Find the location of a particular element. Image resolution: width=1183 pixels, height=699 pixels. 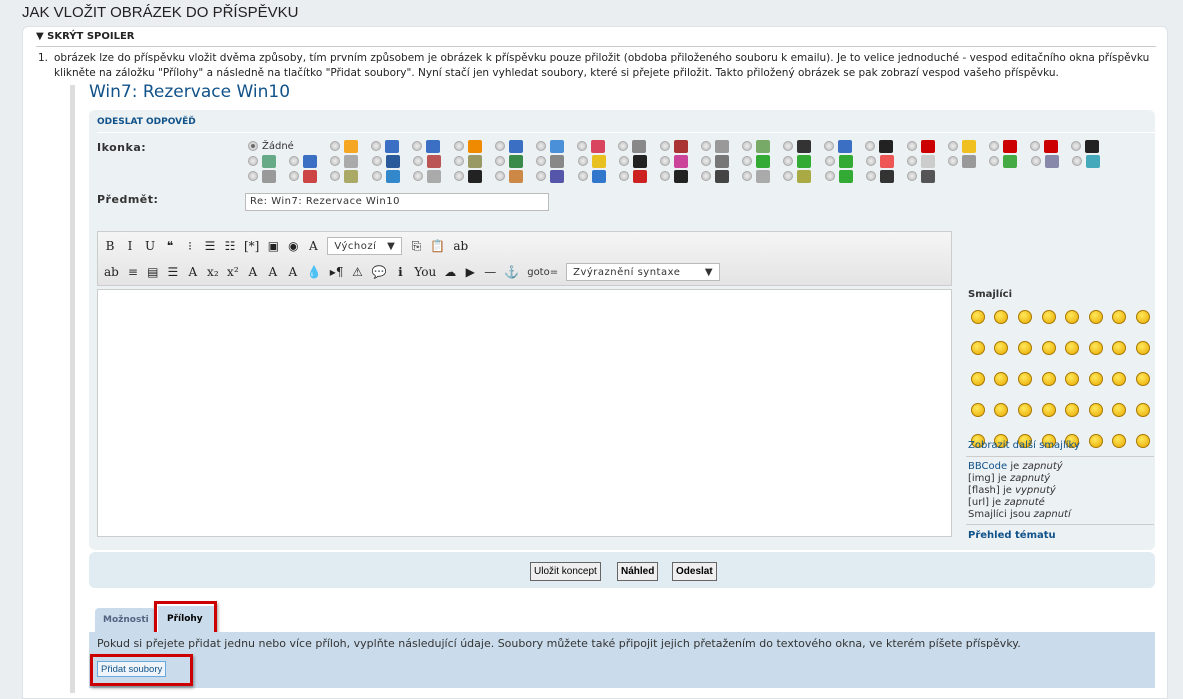

toolbar-button: You is located at coordinates (425, 272).